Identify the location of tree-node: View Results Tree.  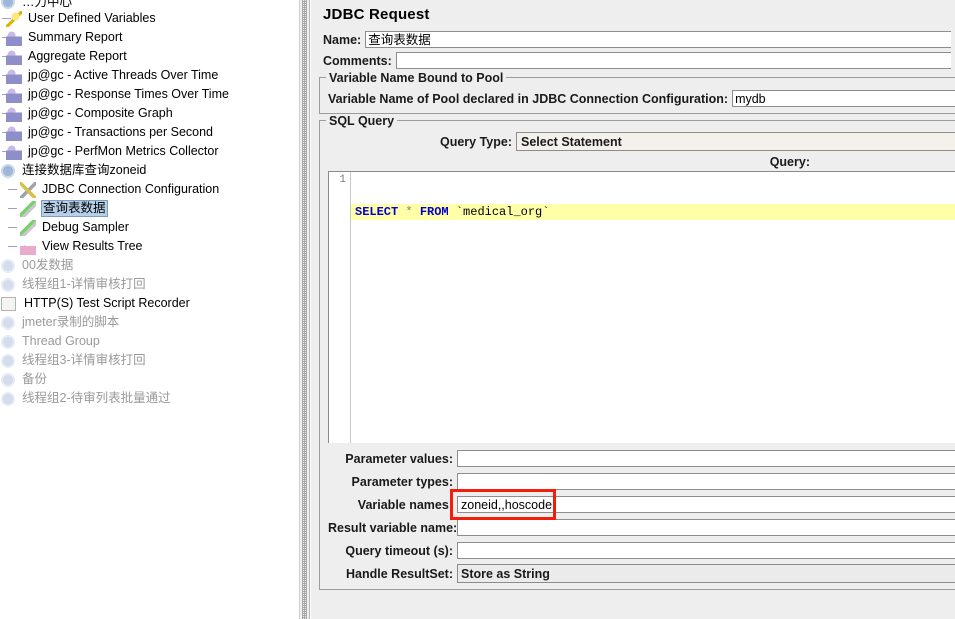
(149, 246).